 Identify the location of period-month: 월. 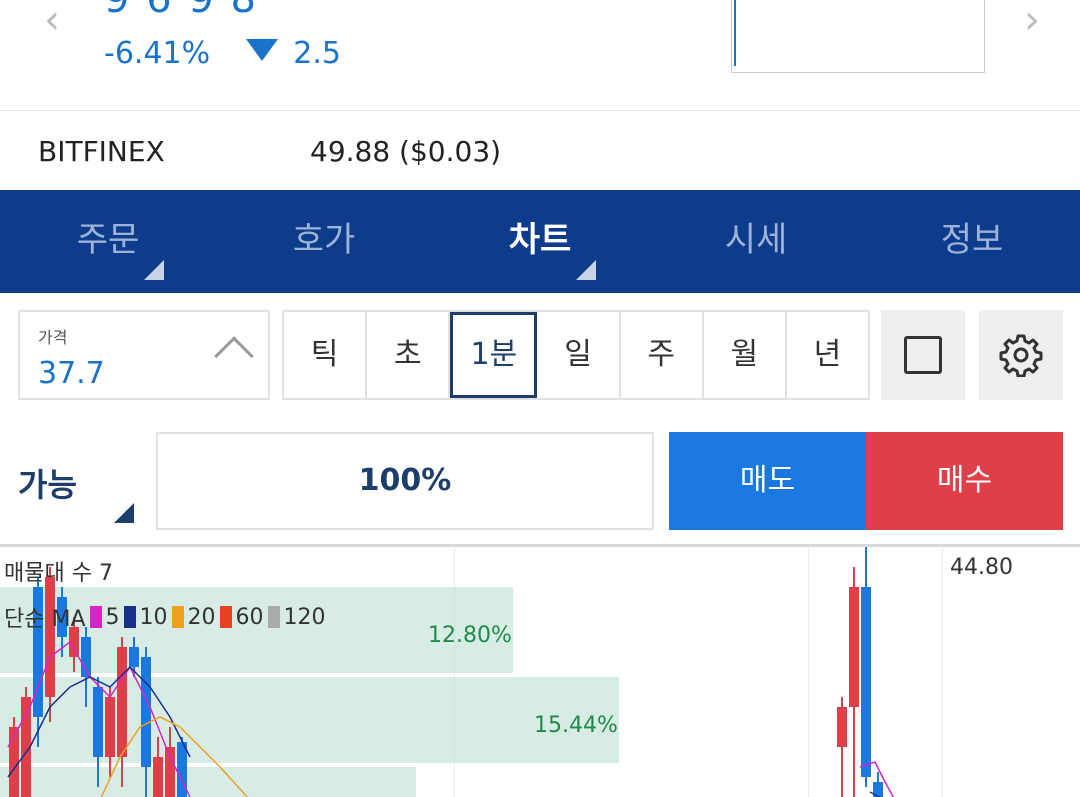
(745, 355).